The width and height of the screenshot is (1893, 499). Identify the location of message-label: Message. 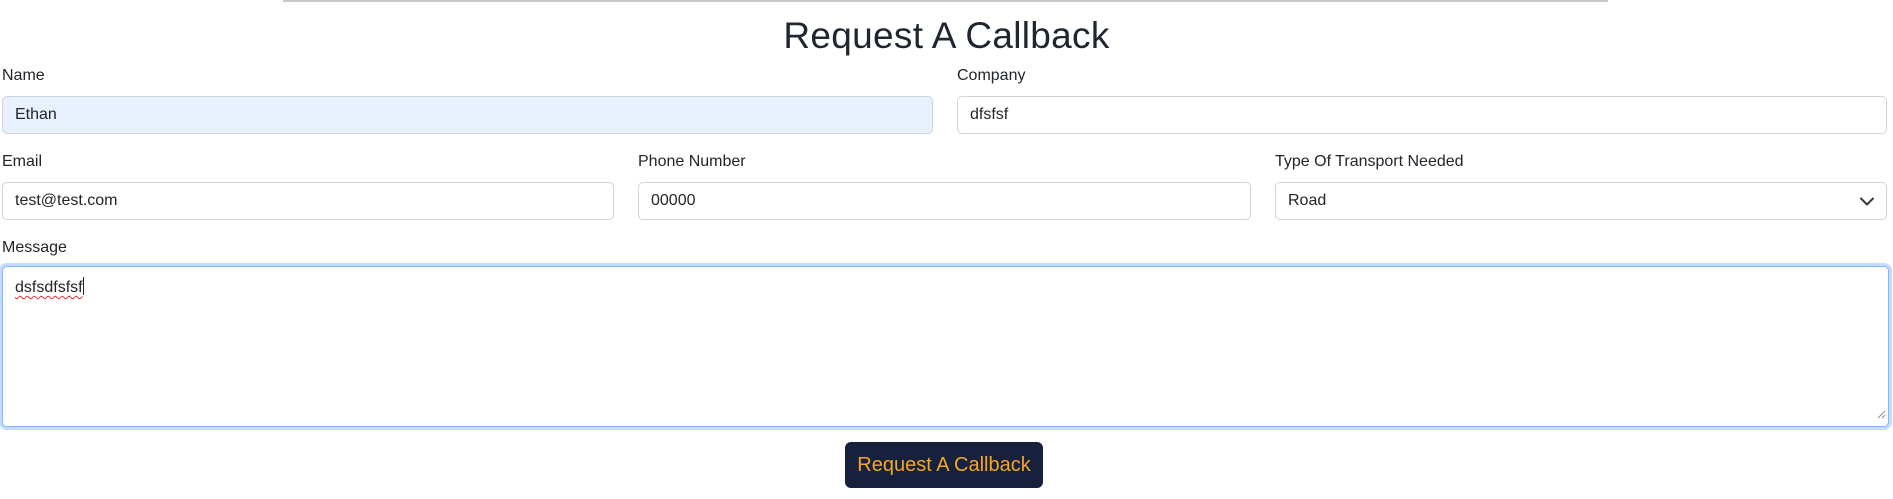
(34, 247).